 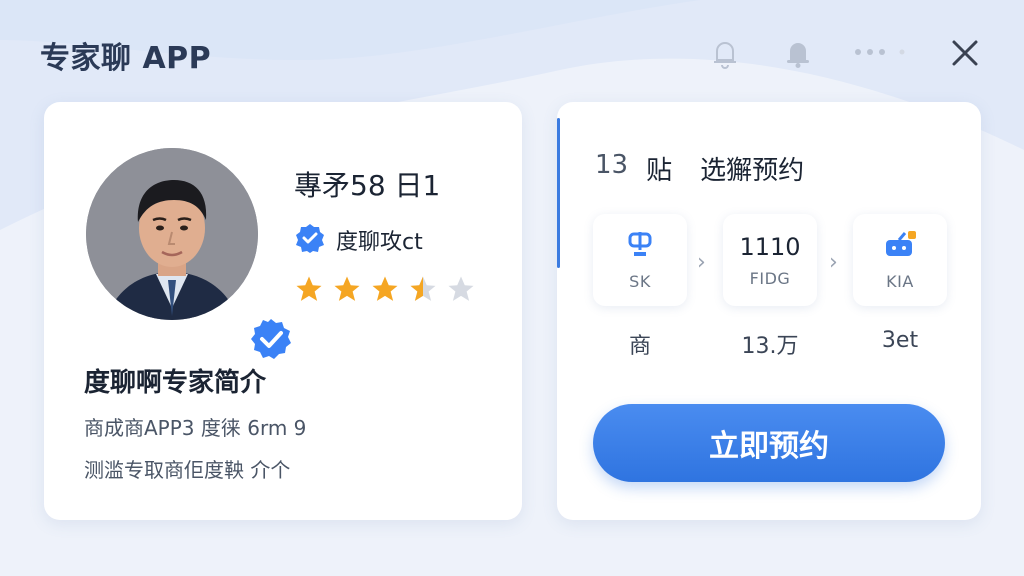 What do you see at coordinates (770, 346) in the screenshot?
I see `step-label: 13.万` at bounding box center [770, 346].